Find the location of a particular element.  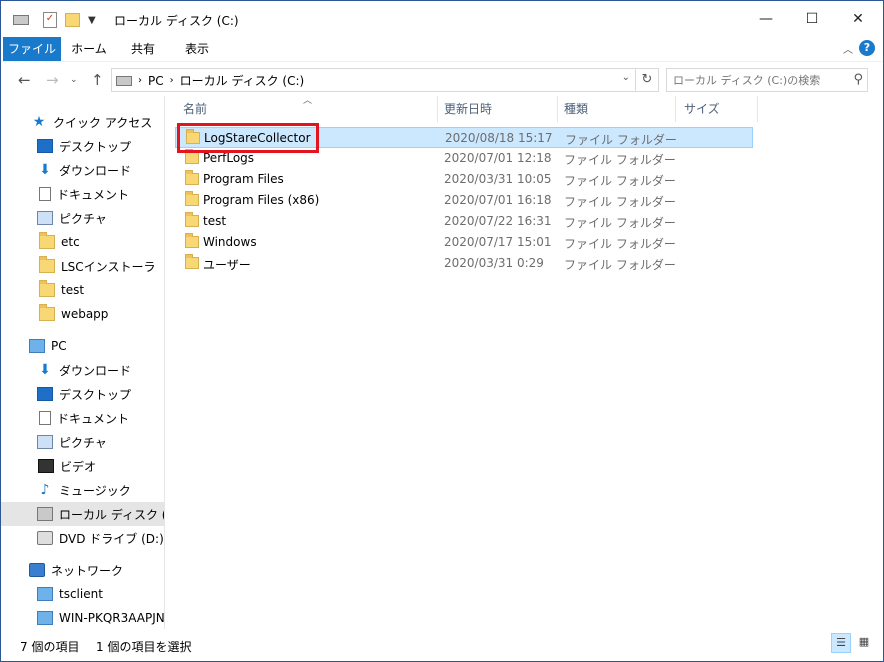

local-disk-icon is located at coordinates (45, 514).